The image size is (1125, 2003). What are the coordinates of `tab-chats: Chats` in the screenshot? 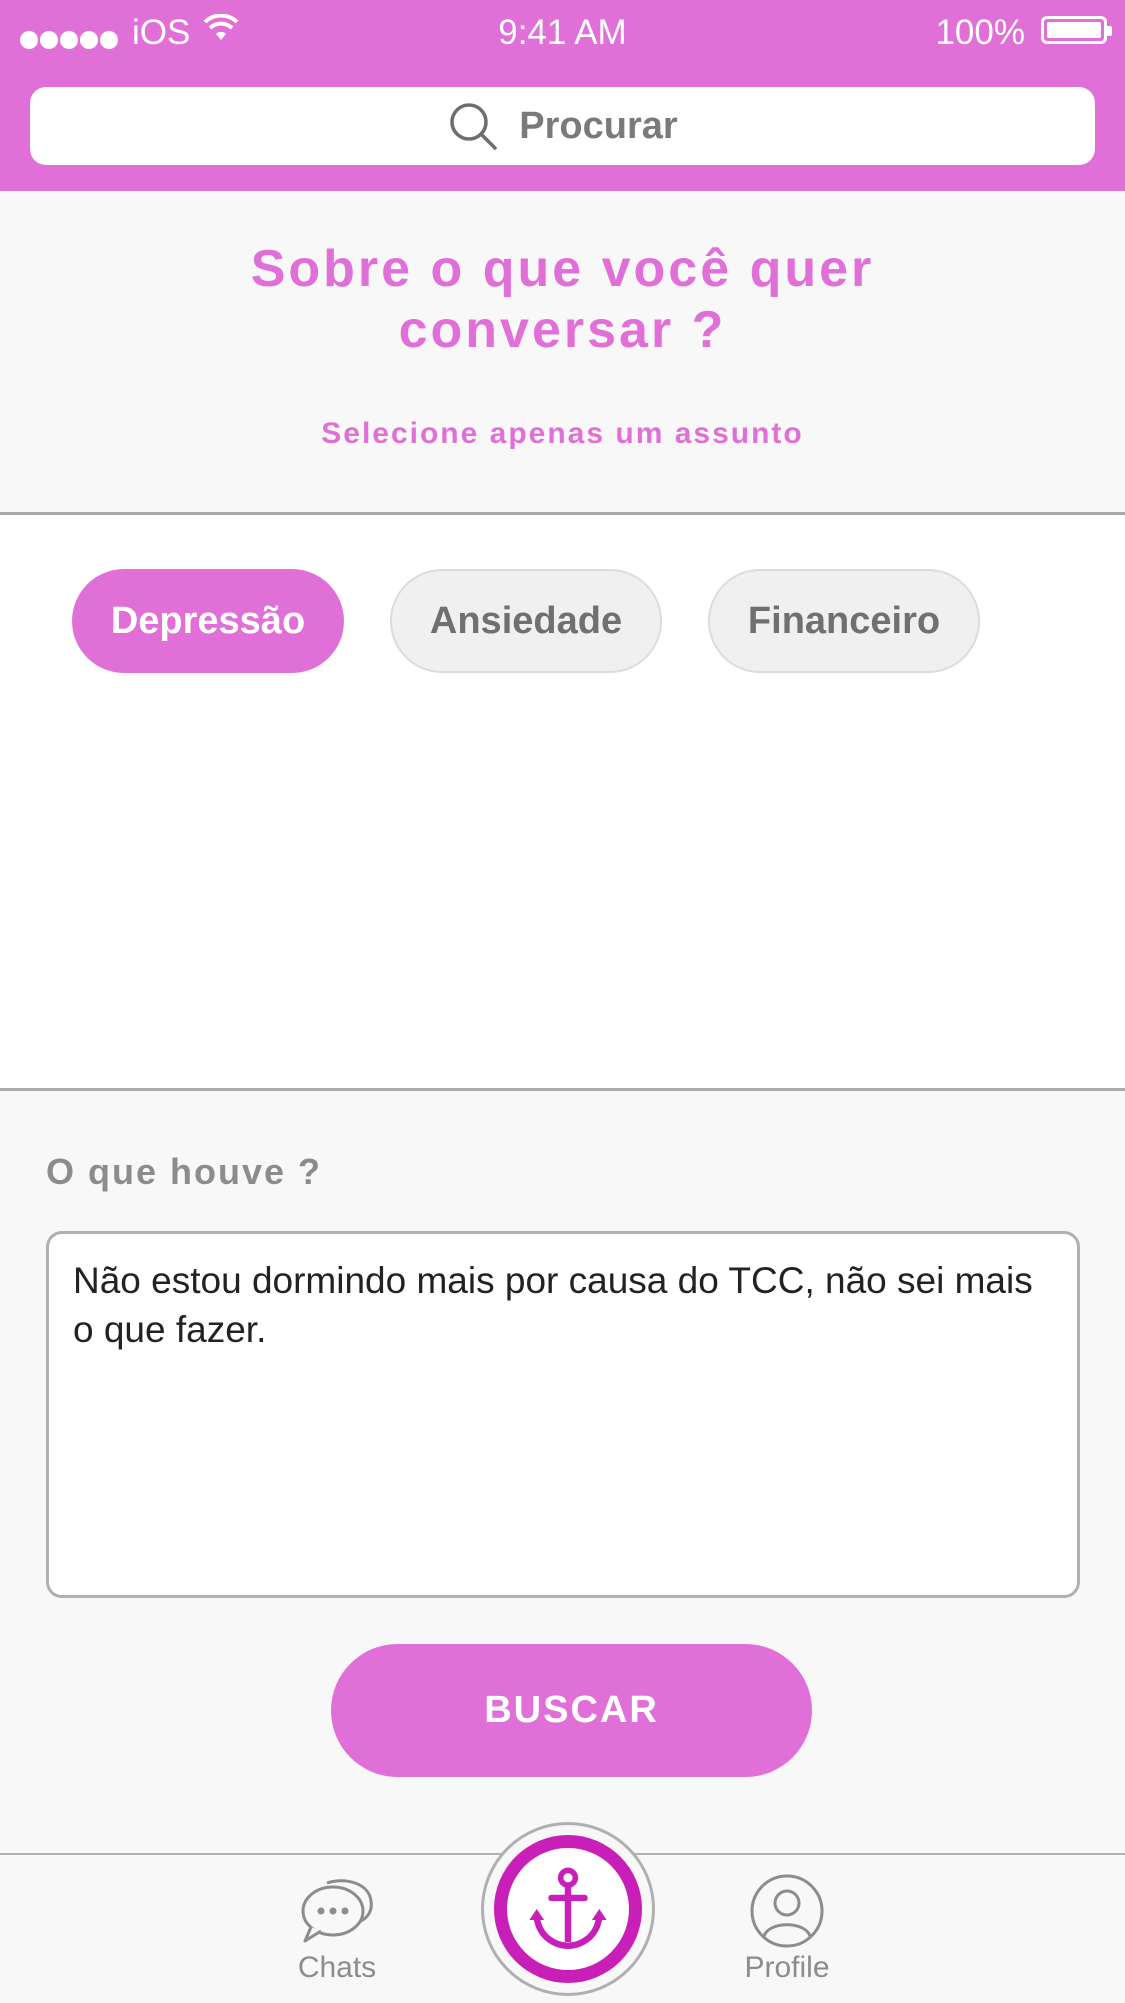 It's located at (337, 1929).